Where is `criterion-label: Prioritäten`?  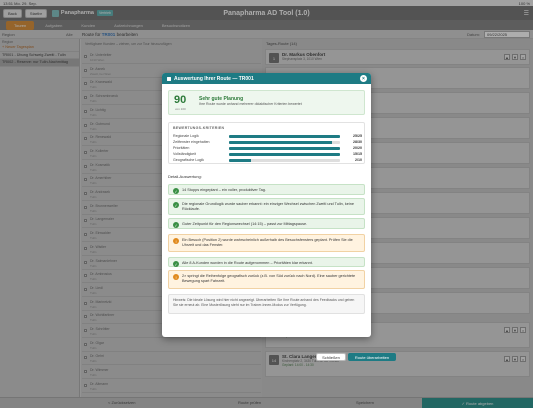
criterion-label: Prioritäten is located at coordinates (181, 148).